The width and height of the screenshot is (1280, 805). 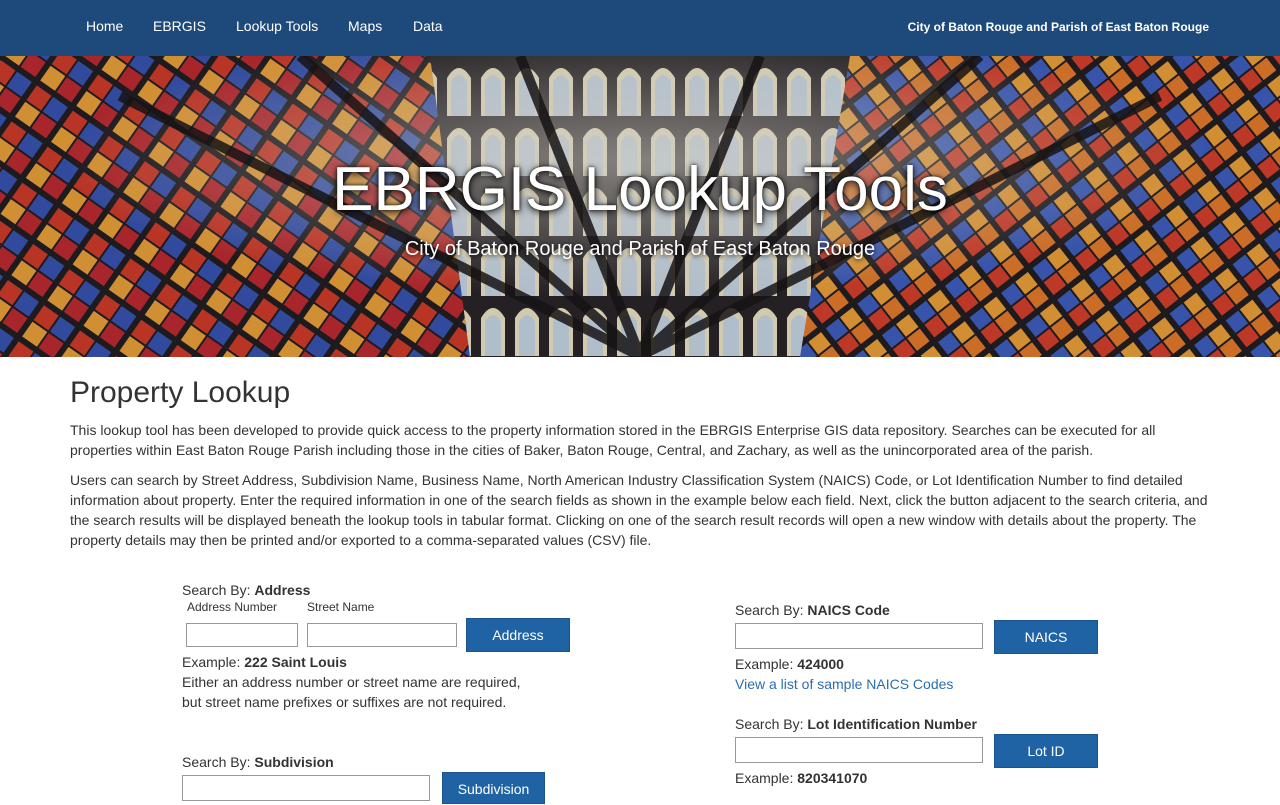 I want to click on nav-maps: Maps, so click(x=365, y=26).